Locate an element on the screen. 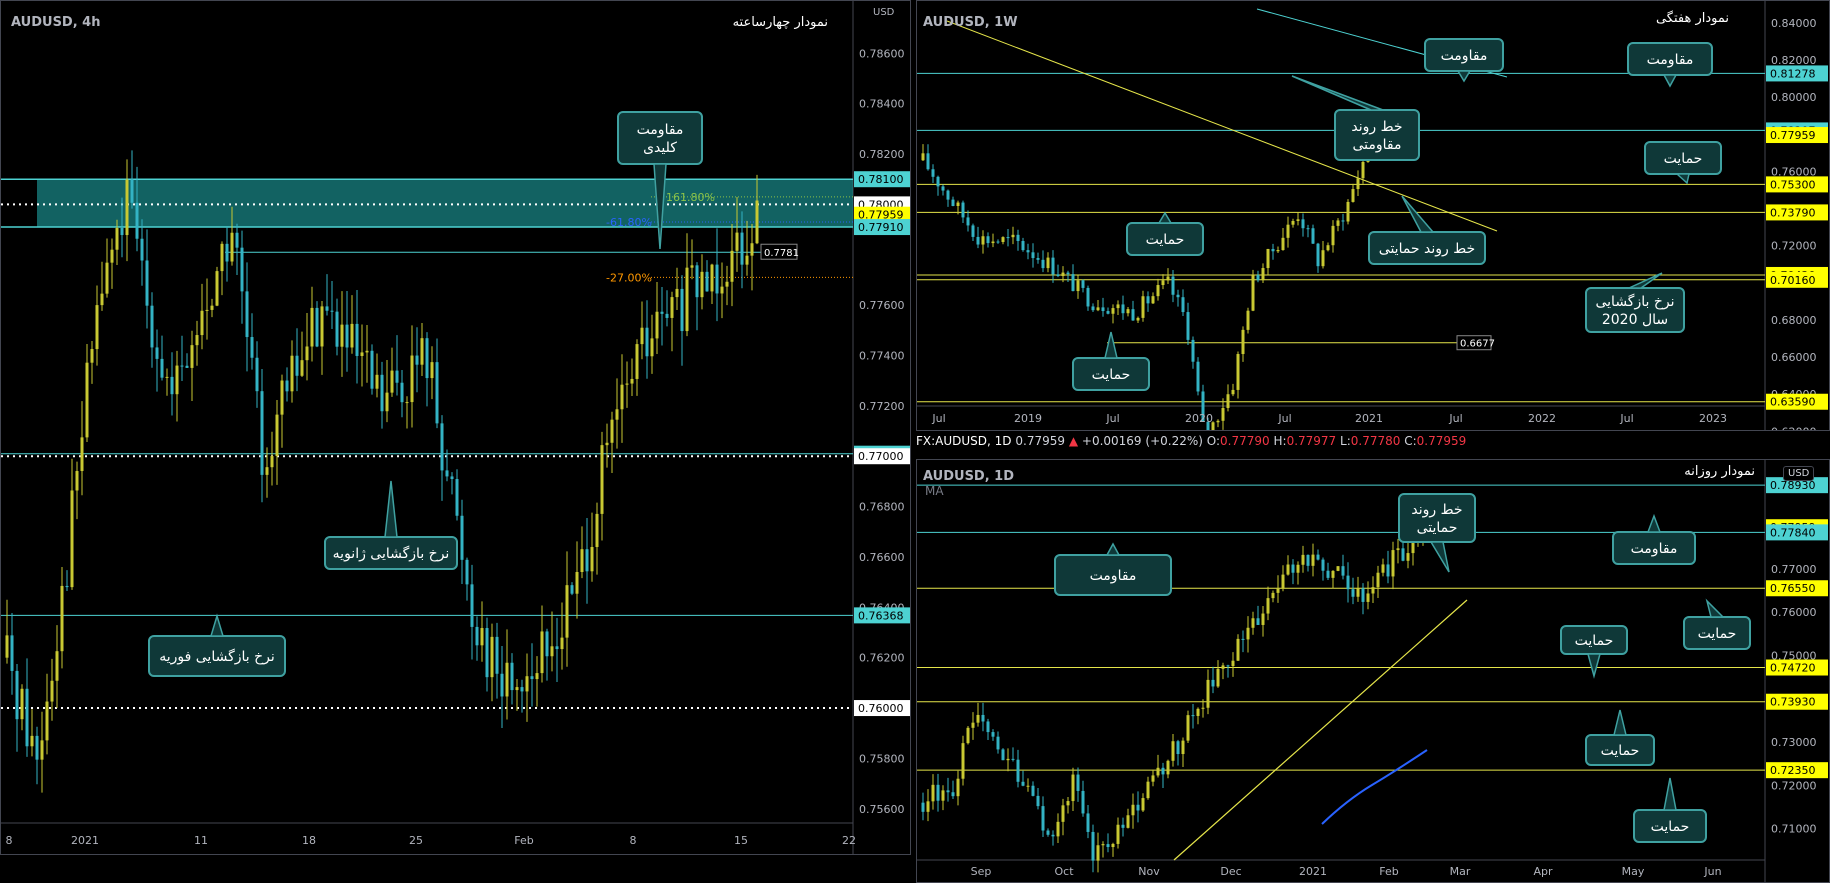  price-level-label: 0.77910 is located at coordinates (881, 227).